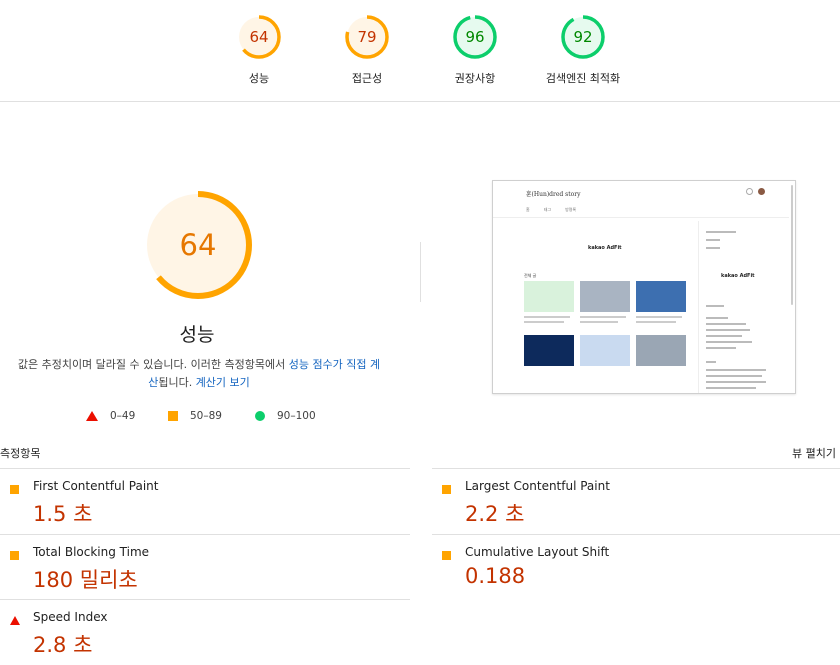 The height and width of the screenshot is (665, 840). Describe the element at coordinates (741, 307) in the screenshot. I see `site-sidebar: kakao AdFit` at that location.